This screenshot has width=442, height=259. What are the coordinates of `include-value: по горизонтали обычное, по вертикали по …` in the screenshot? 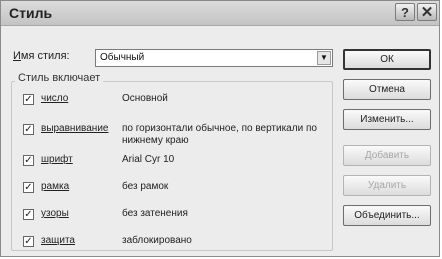 It's located at (219, 134).